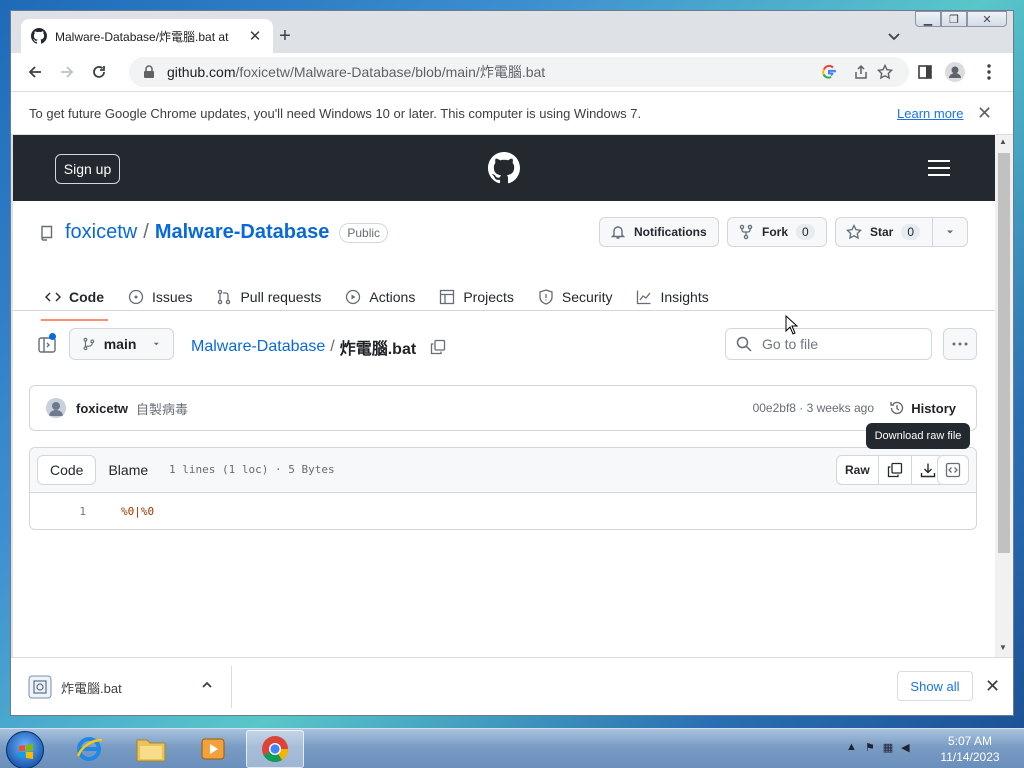 Image resolution: width=1024 pixels, height=768 pixels. What do you see at coordinates (870, 747) in the screenshot?
I see `action-center-icon: ⚑` at bounding box center [870, 747].